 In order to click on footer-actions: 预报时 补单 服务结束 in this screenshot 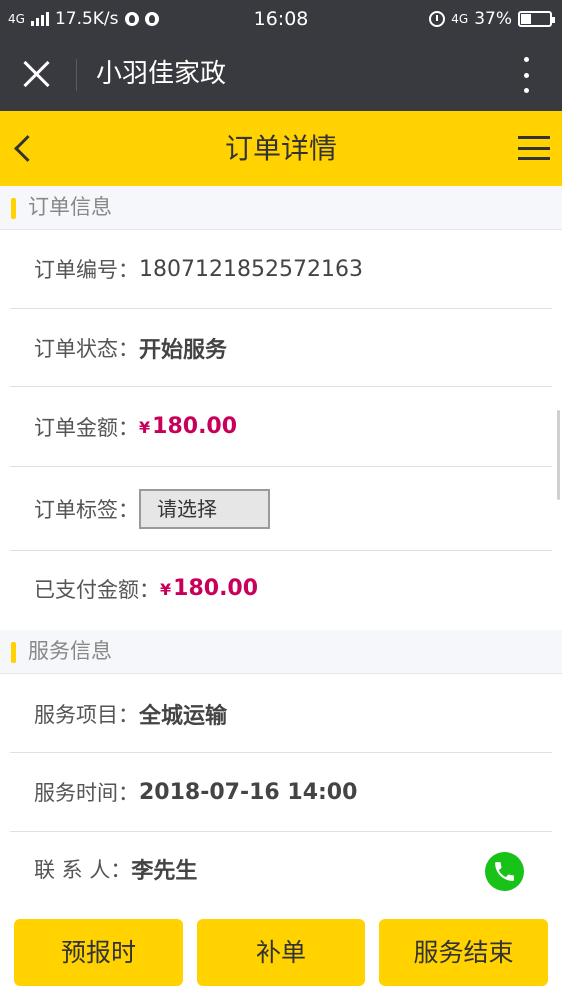, I will do `click(281, 953)`.